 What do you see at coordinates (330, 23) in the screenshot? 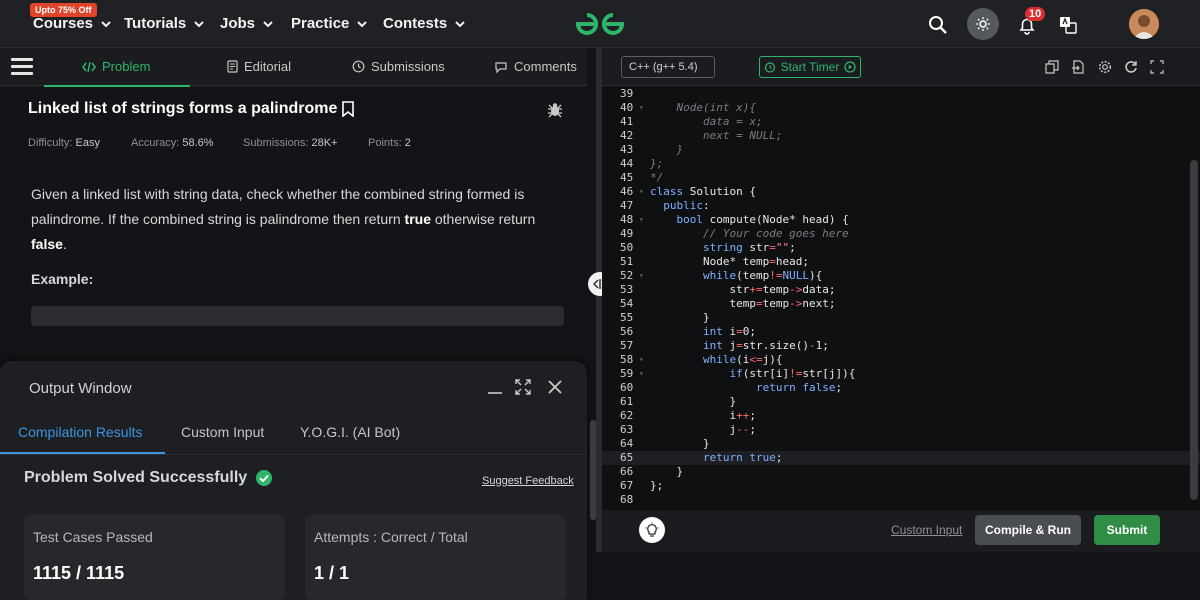
I see `nav-practice: Practice` at bounding box center [330, 23].